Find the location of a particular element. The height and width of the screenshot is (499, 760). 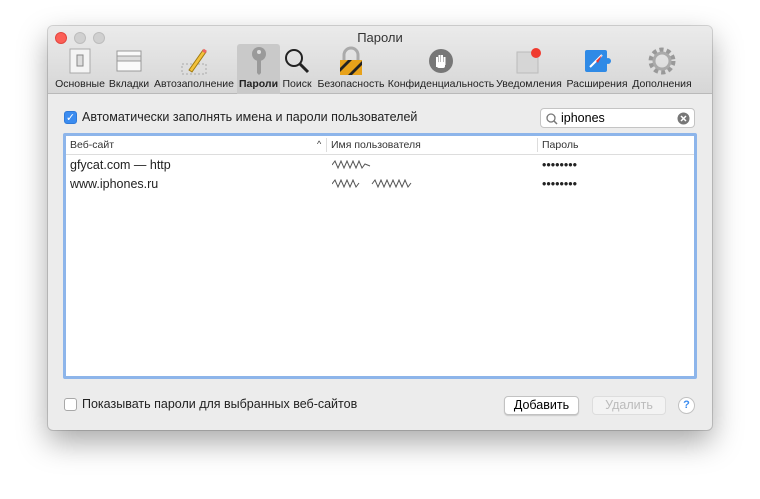

key-icon is located at coordinates (259, 60).